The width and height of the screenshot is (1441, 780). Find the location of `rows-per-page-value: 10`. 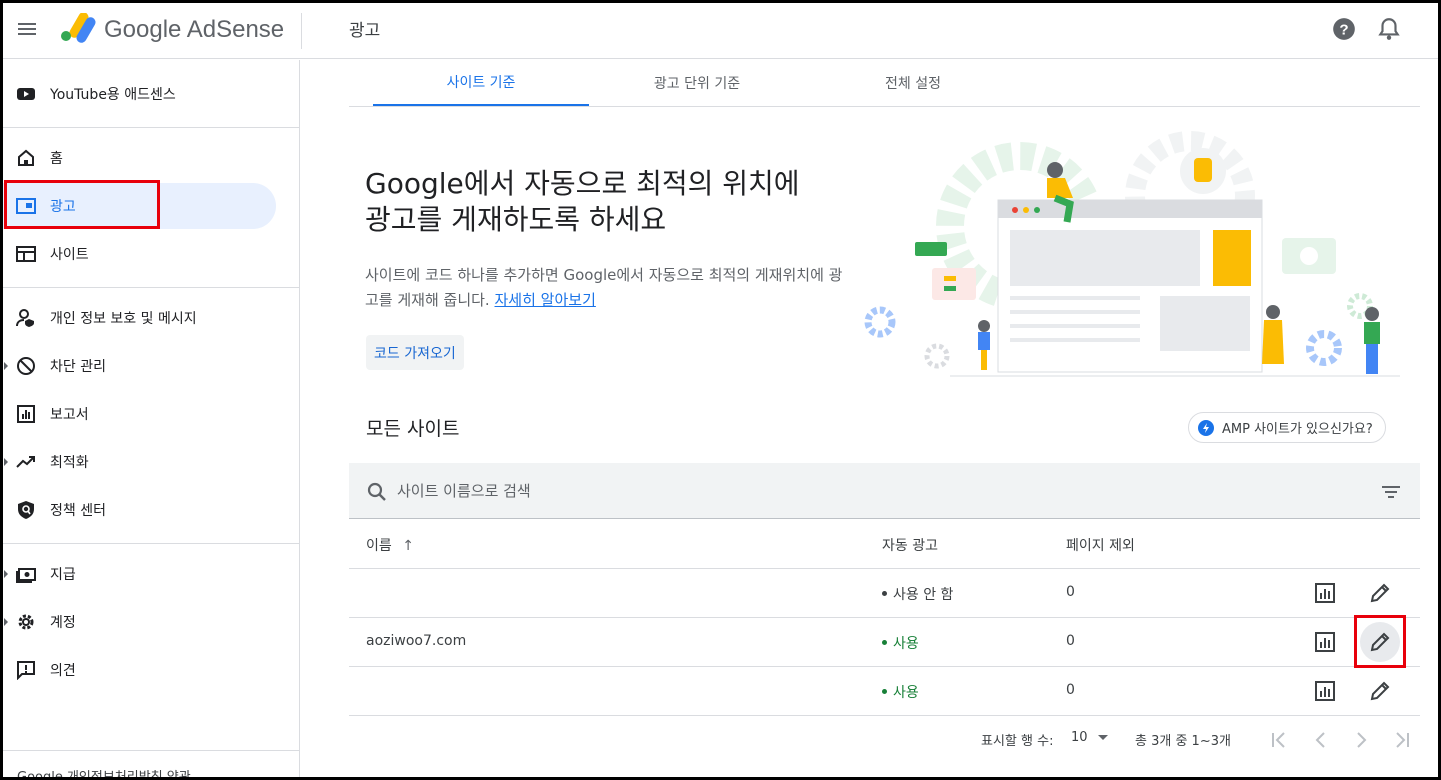

rows-per-page-value: 10 is located at coordinates (1079, 737).